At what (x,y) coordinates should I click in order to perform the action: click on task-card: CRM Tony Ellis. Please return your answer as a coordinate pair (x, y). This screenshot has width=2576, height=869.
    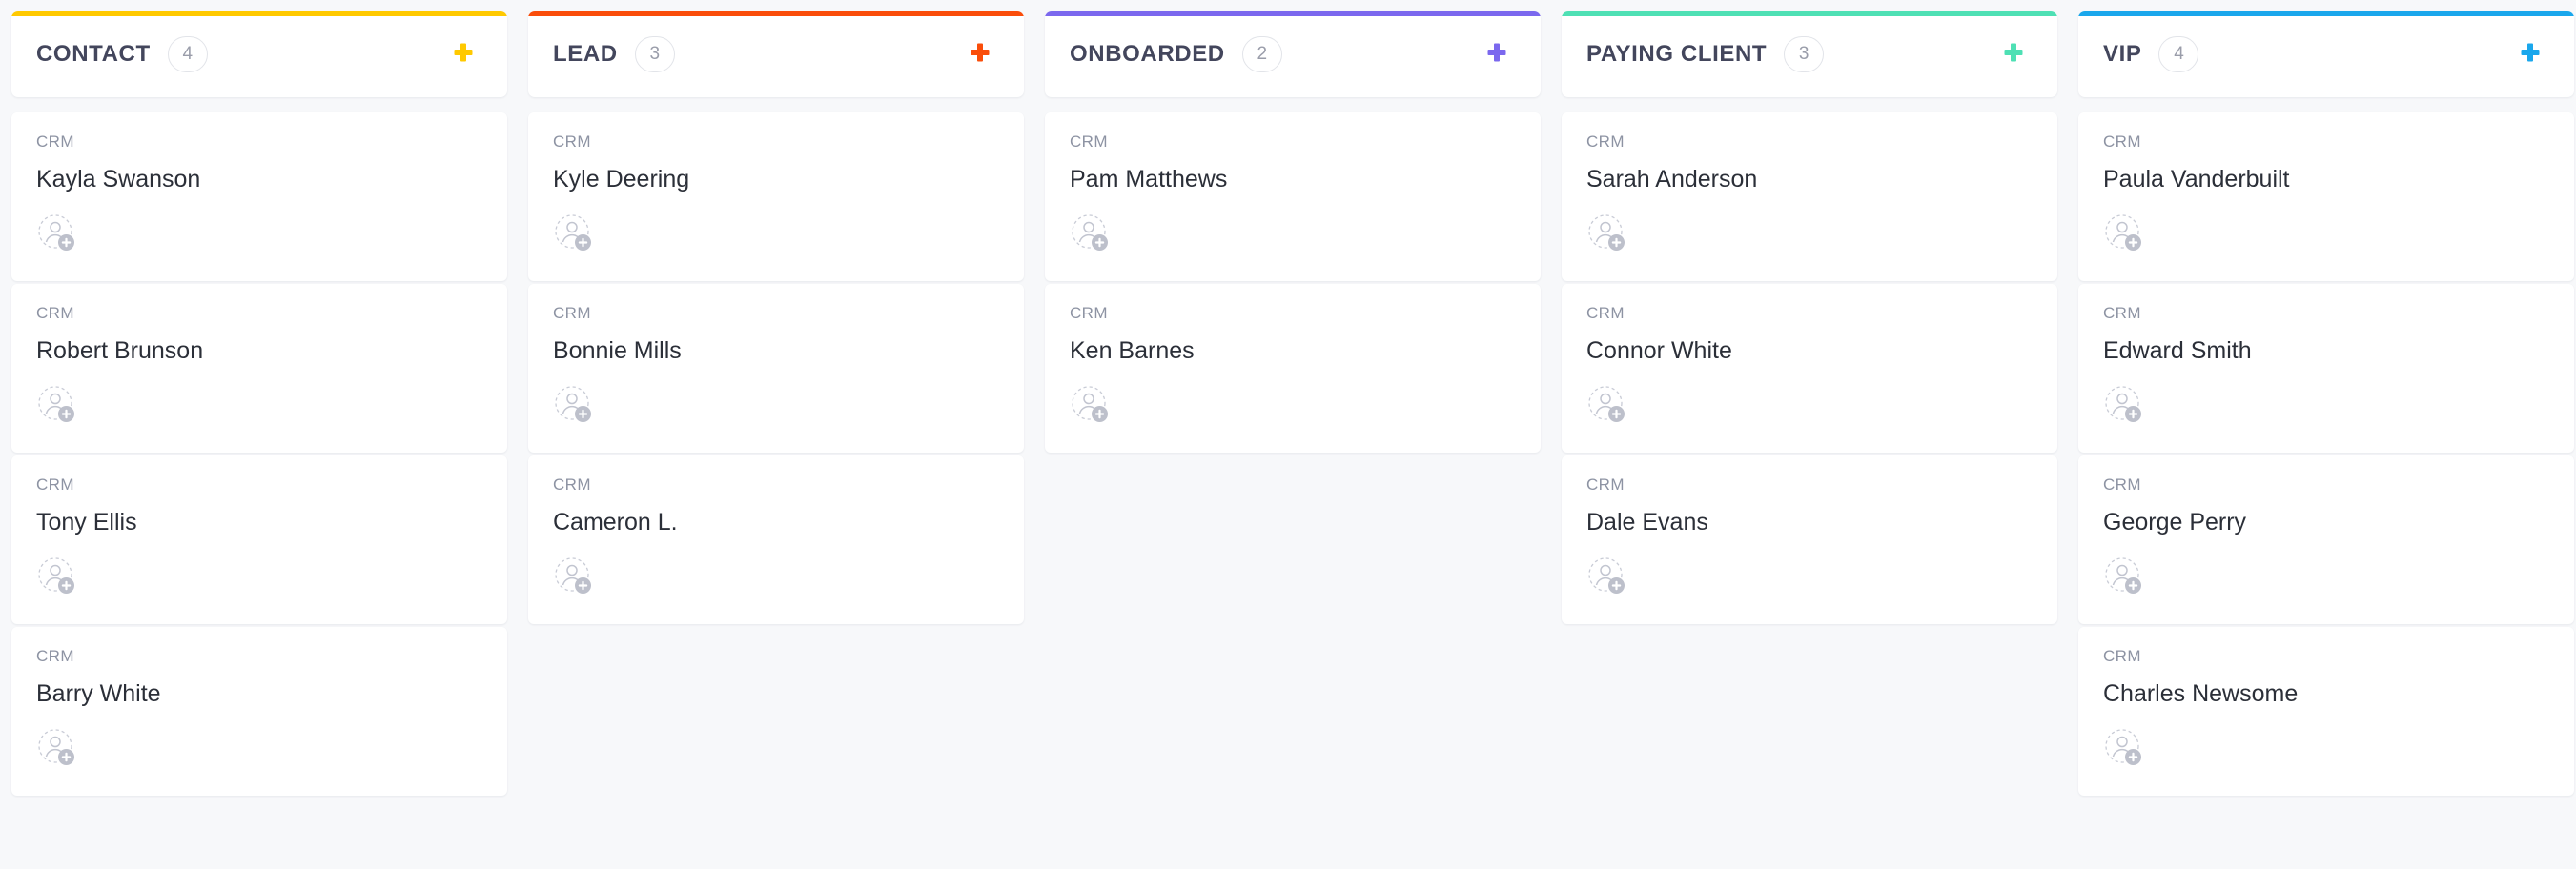
    Looking at the image, I should click on (259, 540).